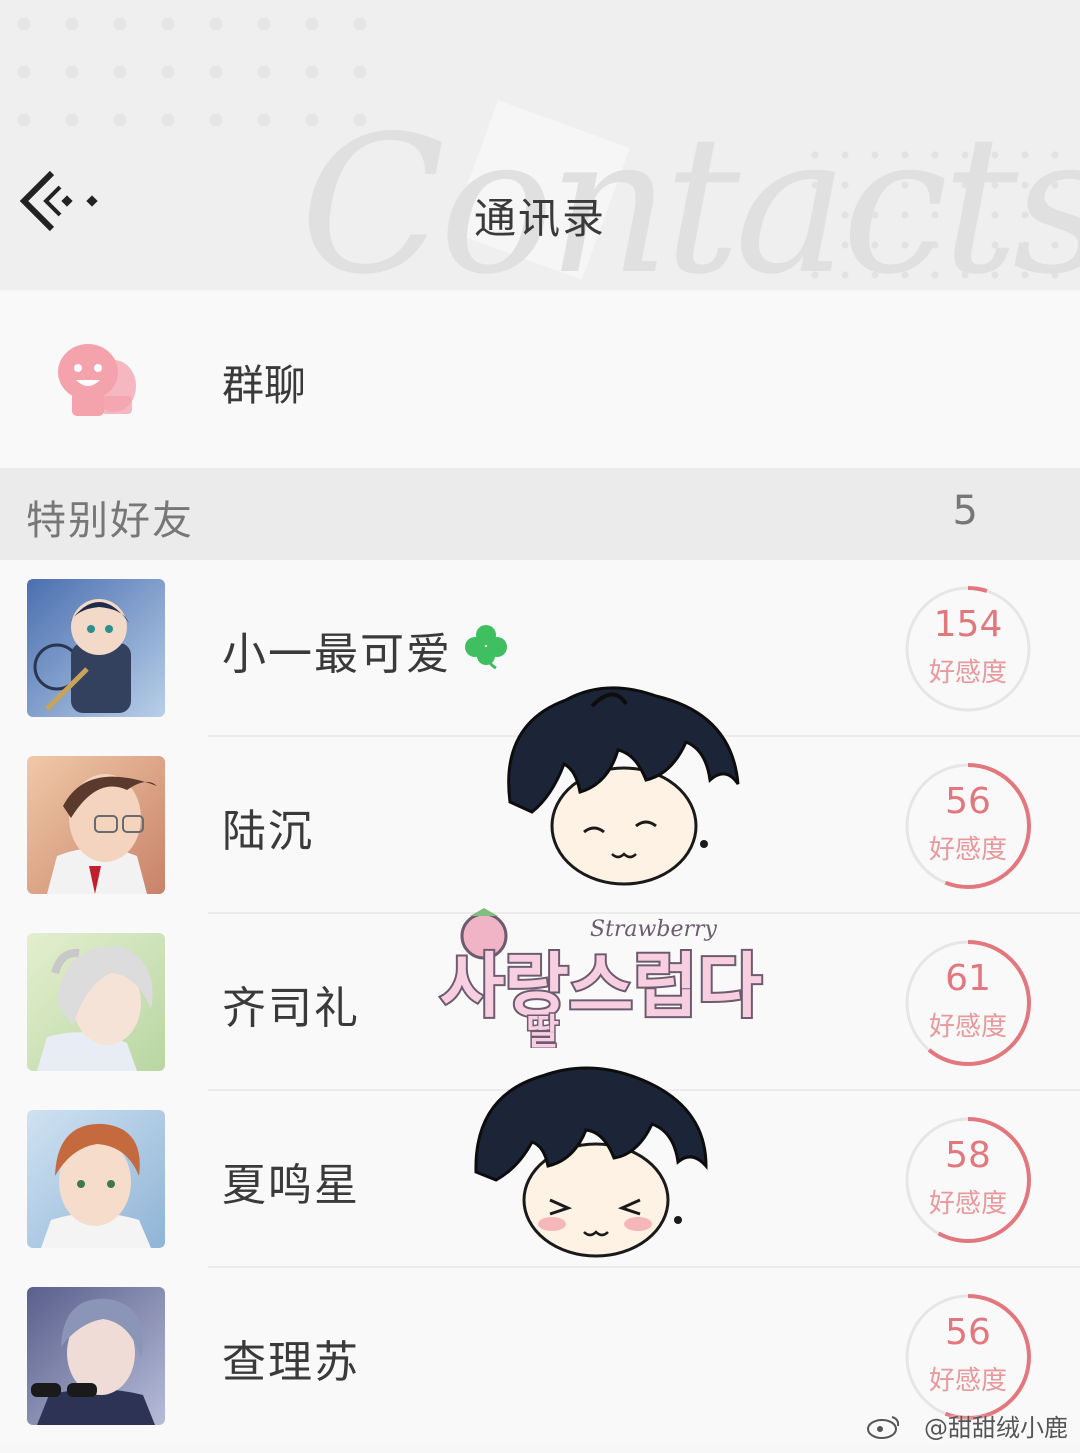 This screenshot has width=1080, height=1453. Describe the element at coordinates (968, 624) in the screenshot. I see `favor-value: 154` at that location.